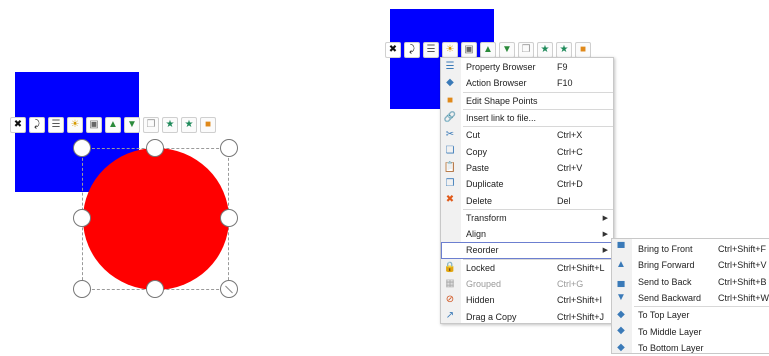 The image size is (769, 356). Describe the element at coordinates (742, 265) in the screenshot. I see `menu-item-shortcut: Ctrl+Shift+V` at that location.